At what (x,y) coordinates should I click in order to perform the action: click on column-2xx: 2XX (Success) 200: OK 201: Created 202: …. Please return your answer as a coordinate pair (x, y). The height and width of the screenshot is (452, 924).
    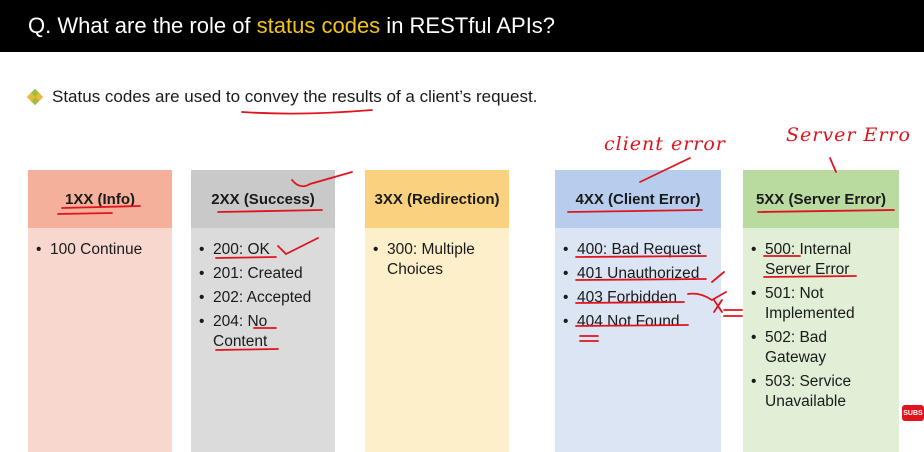
    Looking at the image, I should click on (263, 311).